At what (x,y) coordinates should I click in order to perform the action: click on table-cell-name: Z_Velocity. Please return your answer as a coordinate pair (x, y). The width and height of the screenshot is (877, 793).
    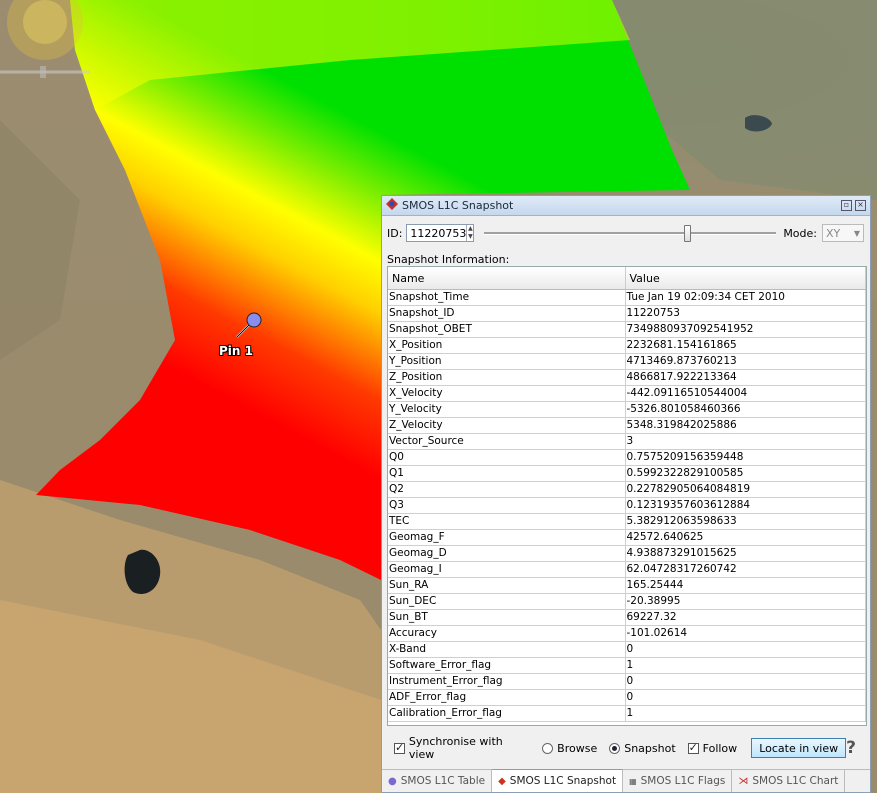
    Looking at the image, I should click on (507, 425).